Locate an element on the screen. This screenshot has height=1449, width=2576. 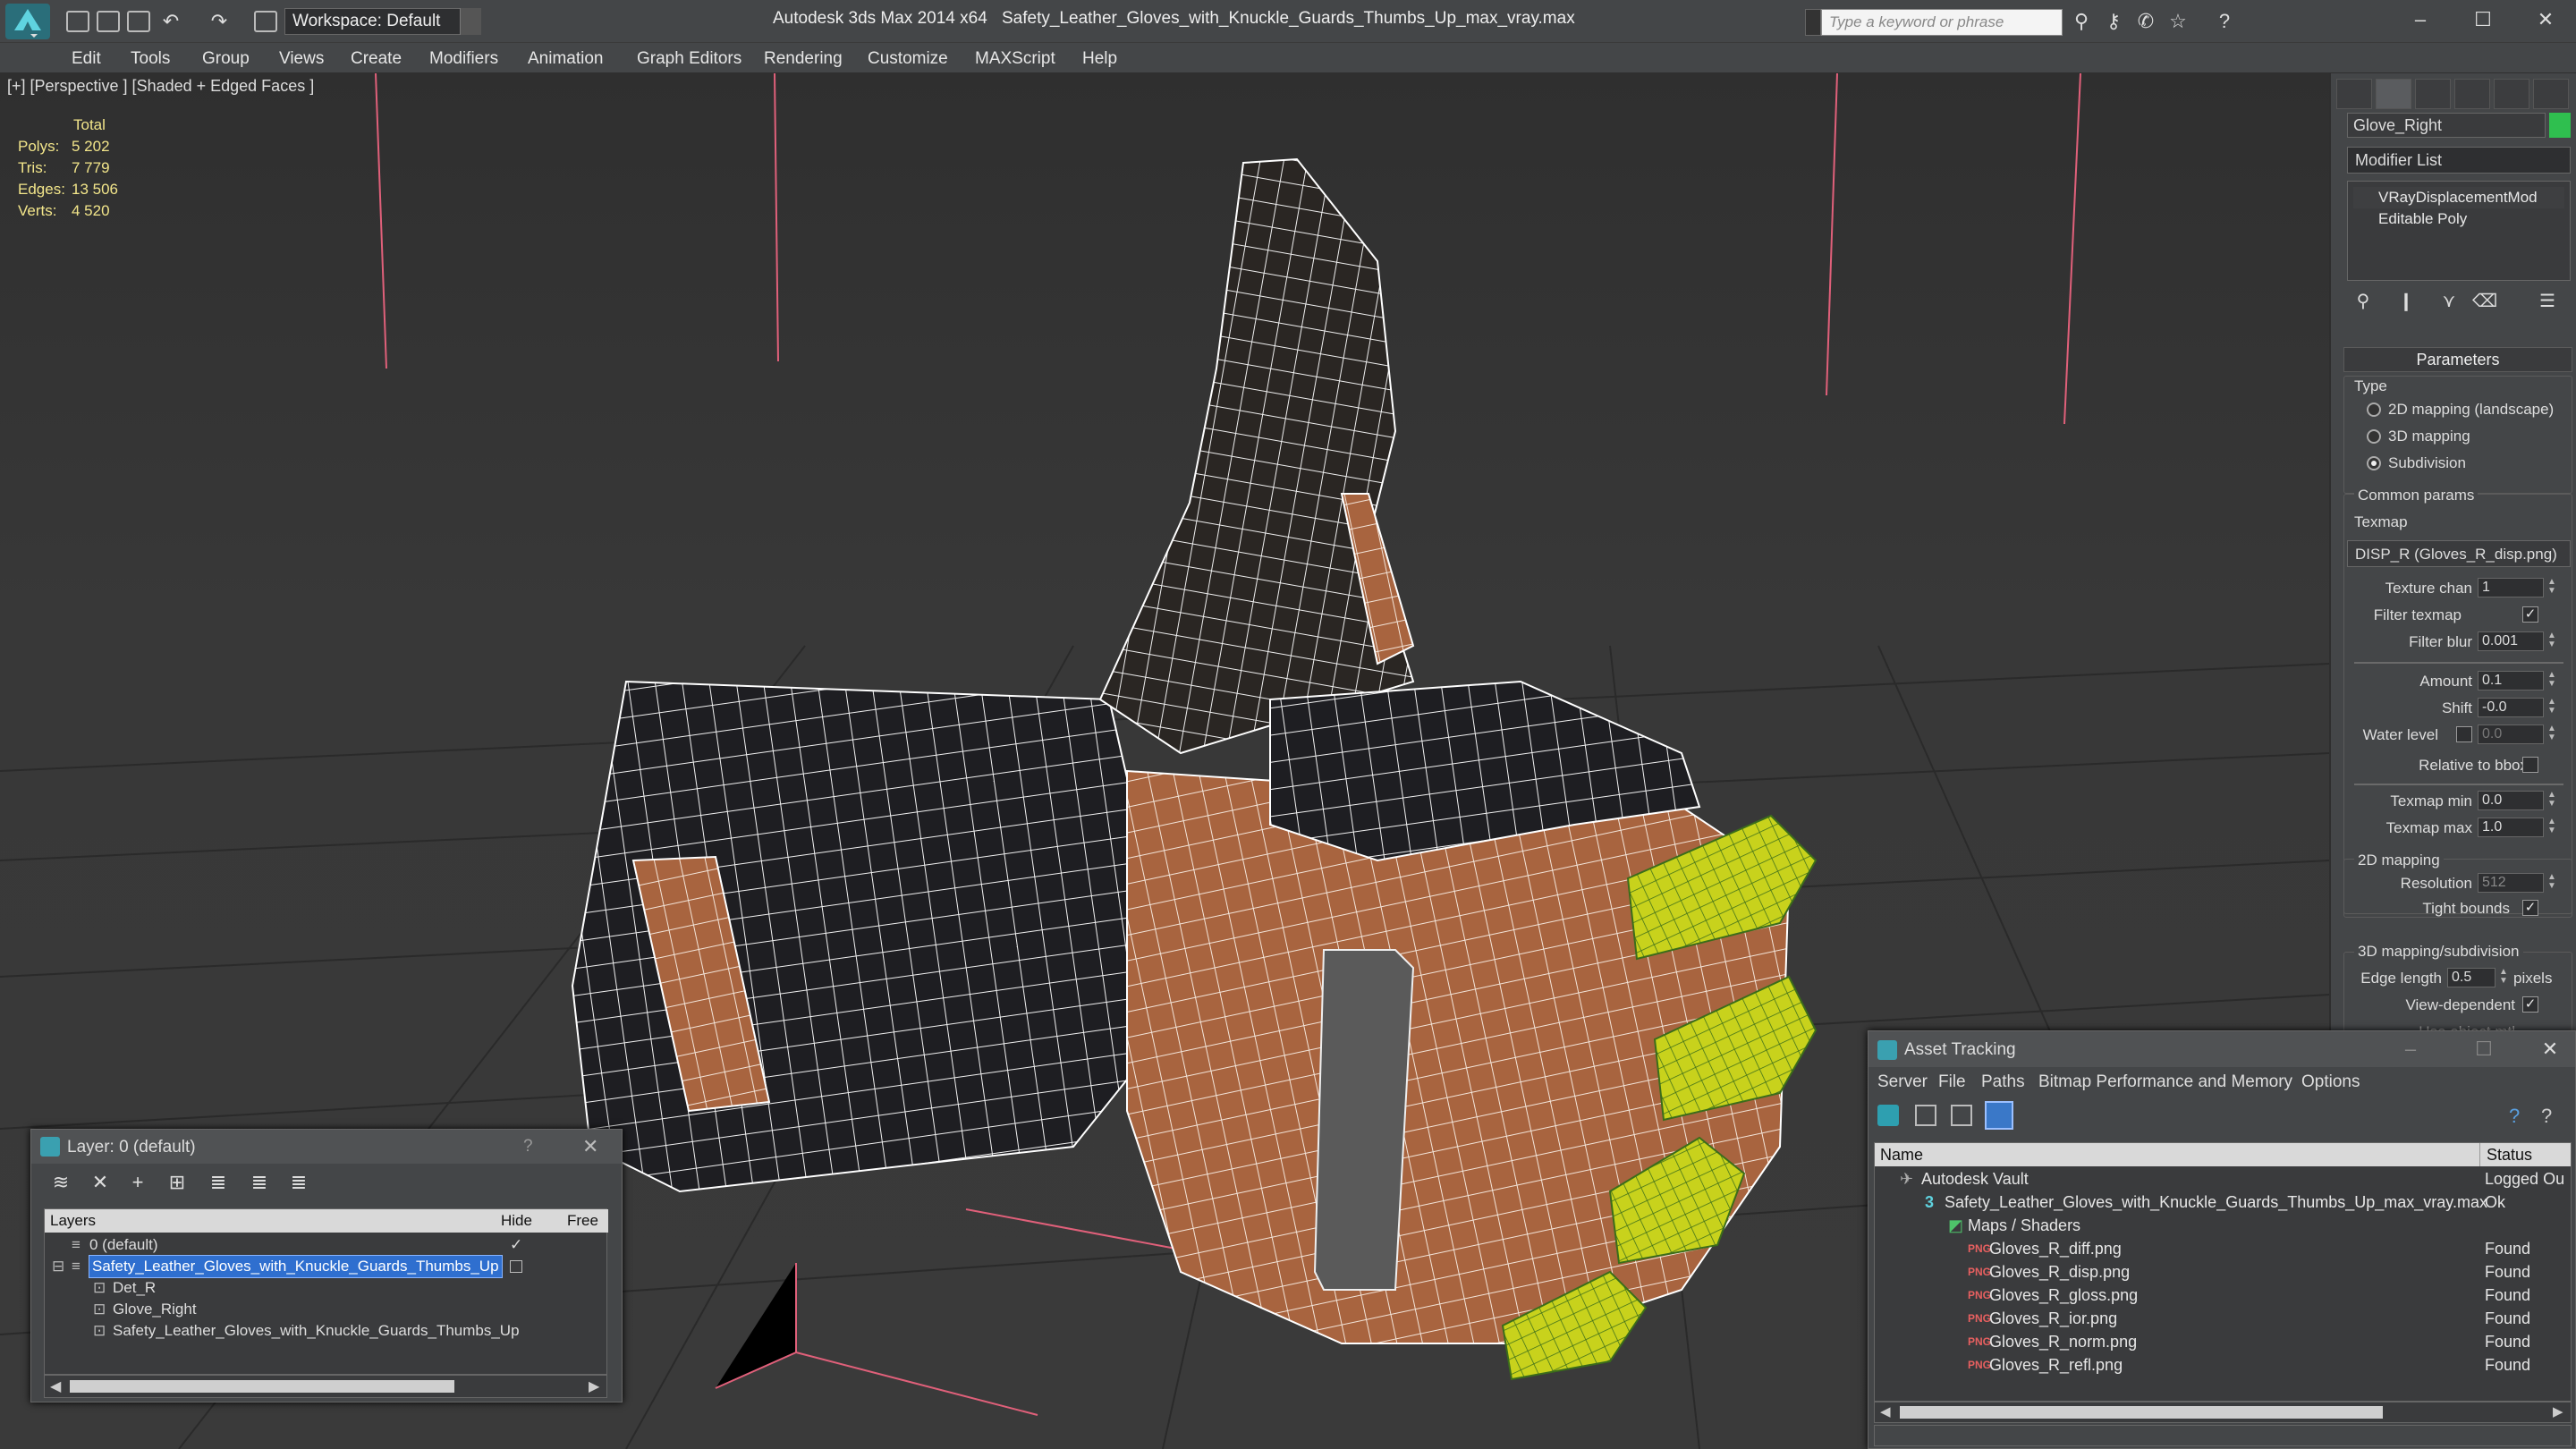
undo-icon: ↶ is located at coordinates (170, 21).